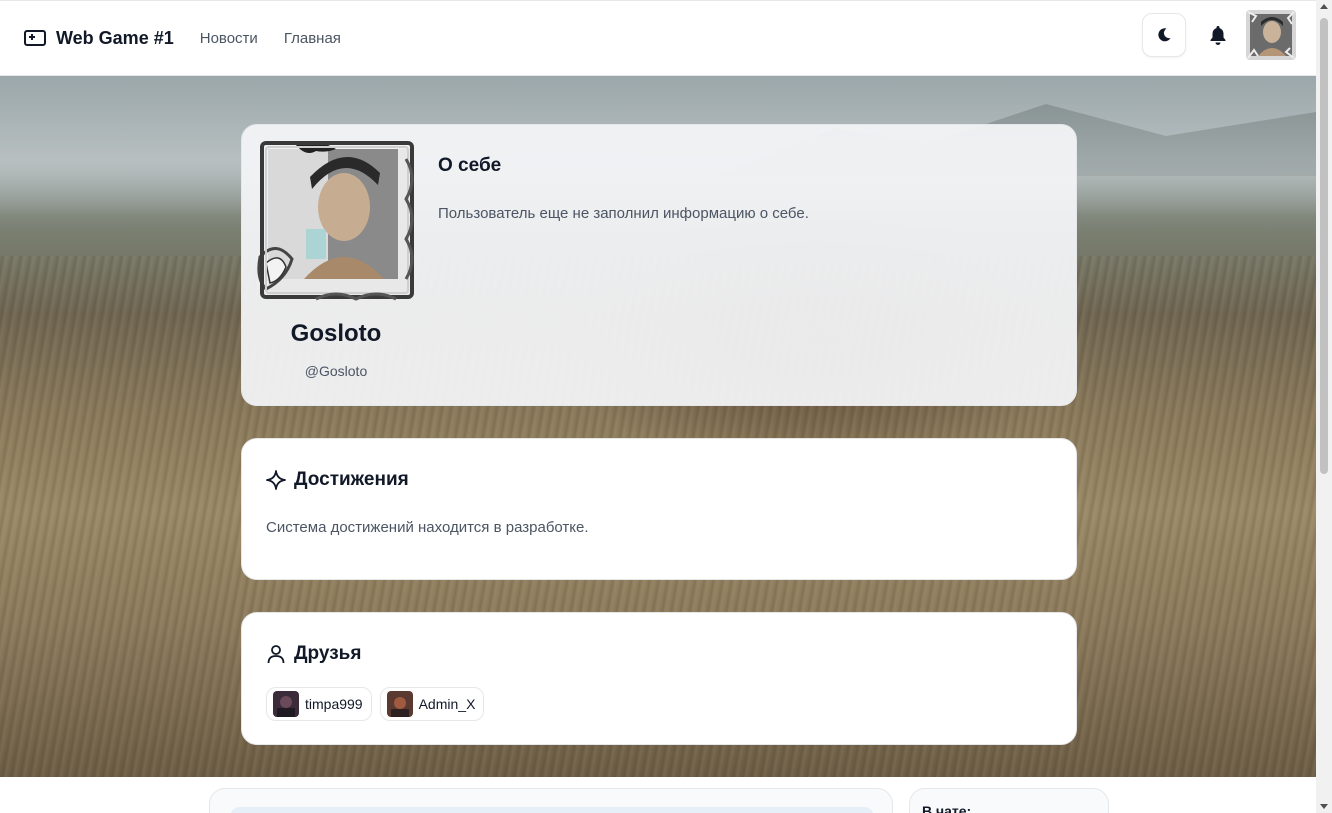 This screenshot has height=813, width=1332. I want to click on brand: Web Game #1, so click(99, 38).